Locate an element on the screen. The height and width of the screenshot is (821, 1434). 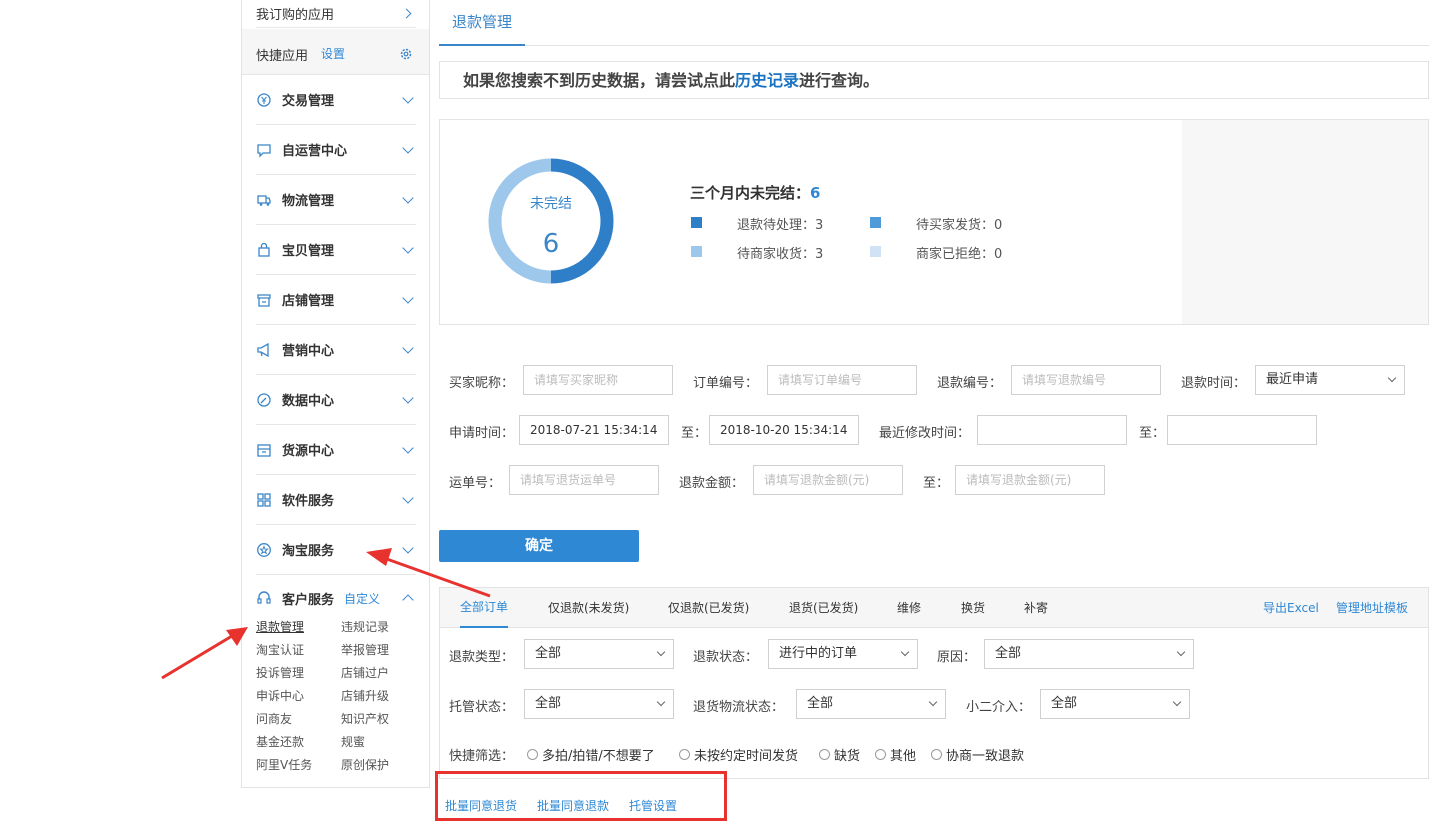
apply-time-to-input: 2018-10-20 15:34:14 is located at coordinates (784, 430).